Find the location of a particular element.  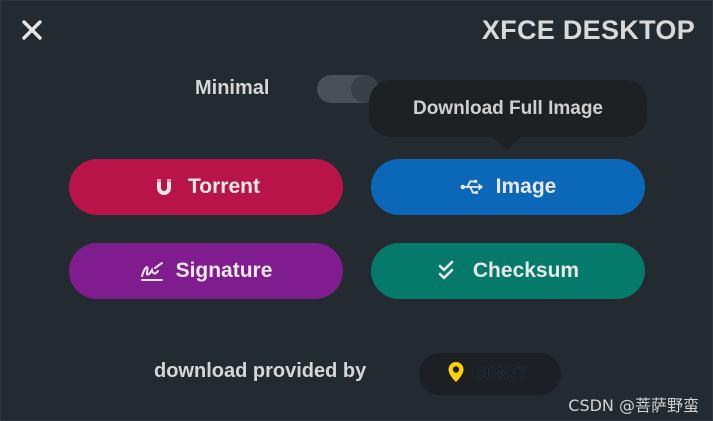

csdn-watermark: CSDN @菩萨野蛮 is located at coordinates (633, 405).